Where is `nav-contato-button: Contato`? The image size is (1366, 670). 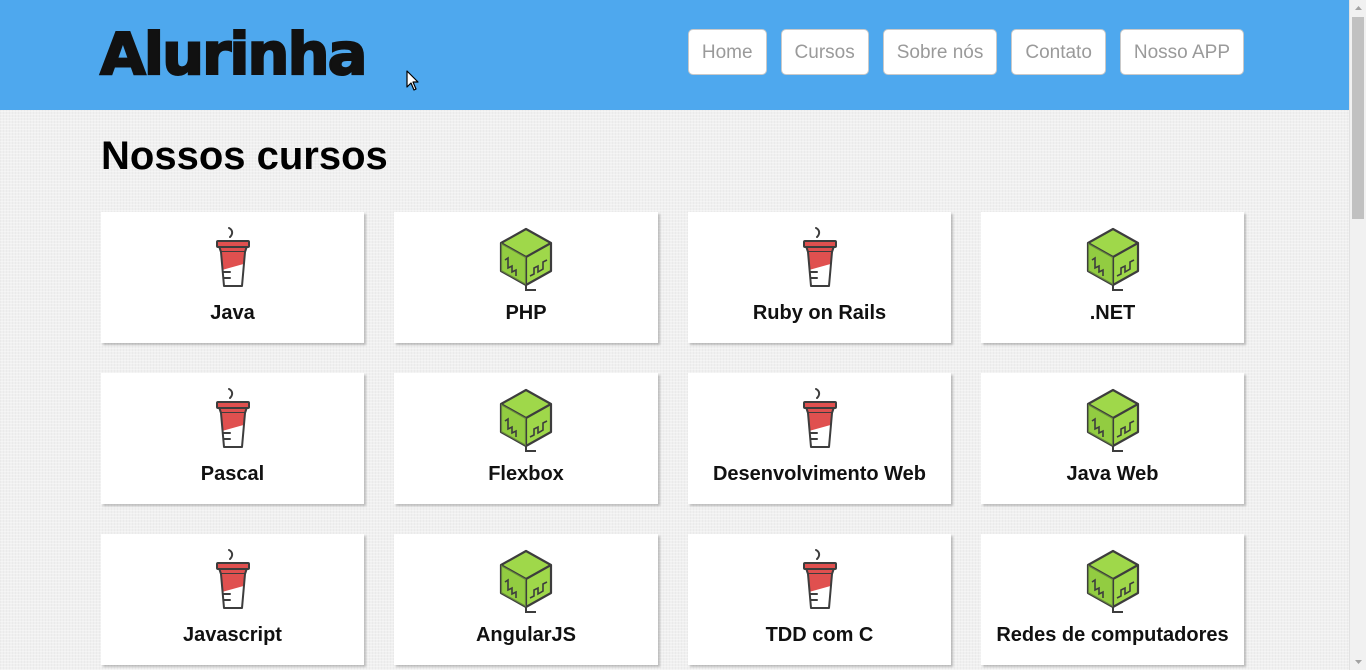
nav-contato-button: Contato is located at coordinates (1058, 52).